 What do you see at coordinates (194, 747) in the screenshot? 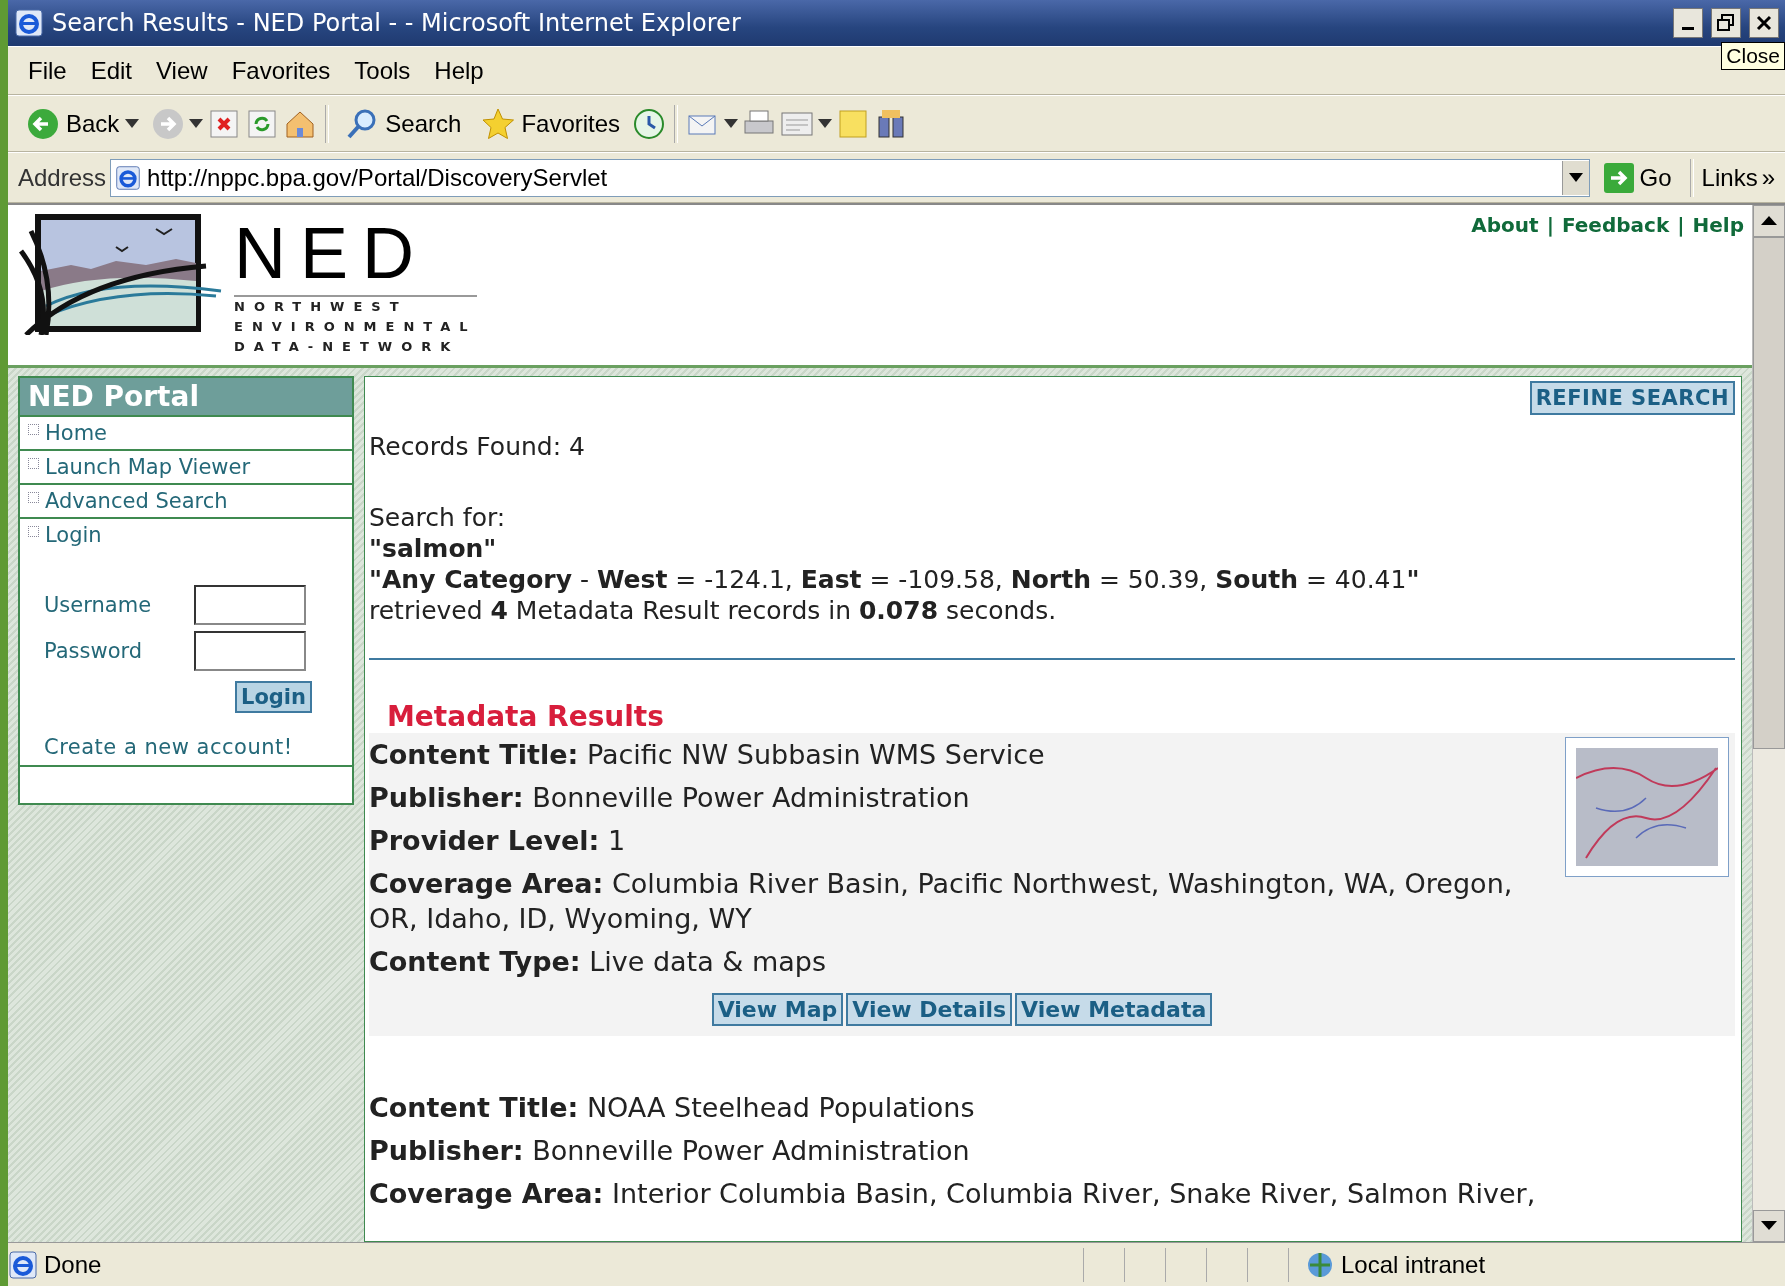
I see `create-account-link: Create a new account!` at bounding box center [194, 747].